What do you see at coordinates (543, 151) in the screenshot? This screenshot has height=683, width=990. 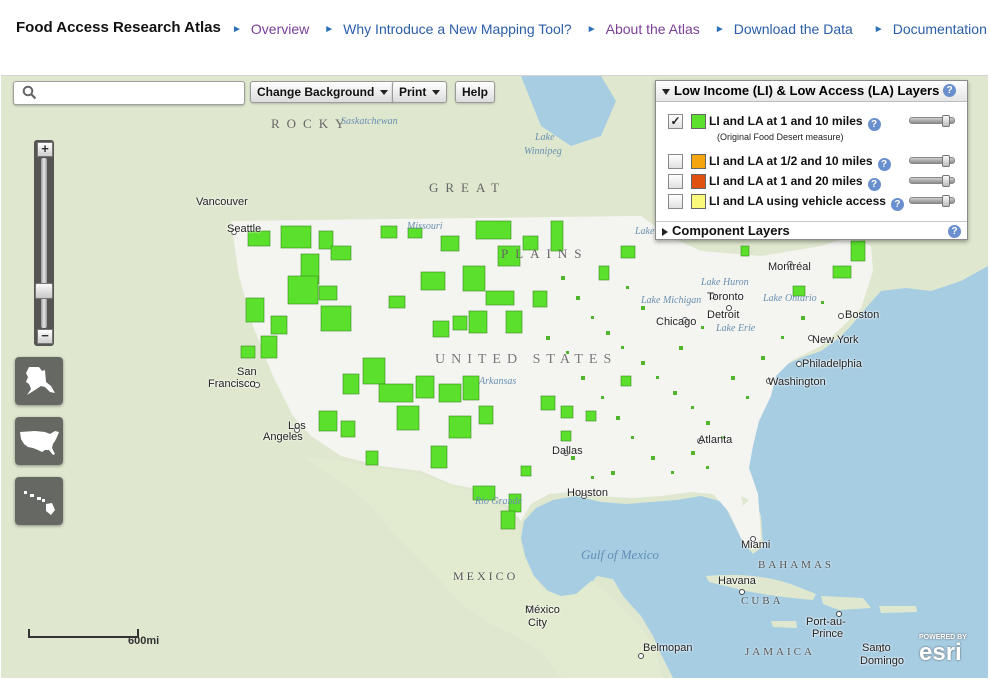 I see `map-label-lake-winnipeg-2: Winnipeg` at bounding box center [543, 151].